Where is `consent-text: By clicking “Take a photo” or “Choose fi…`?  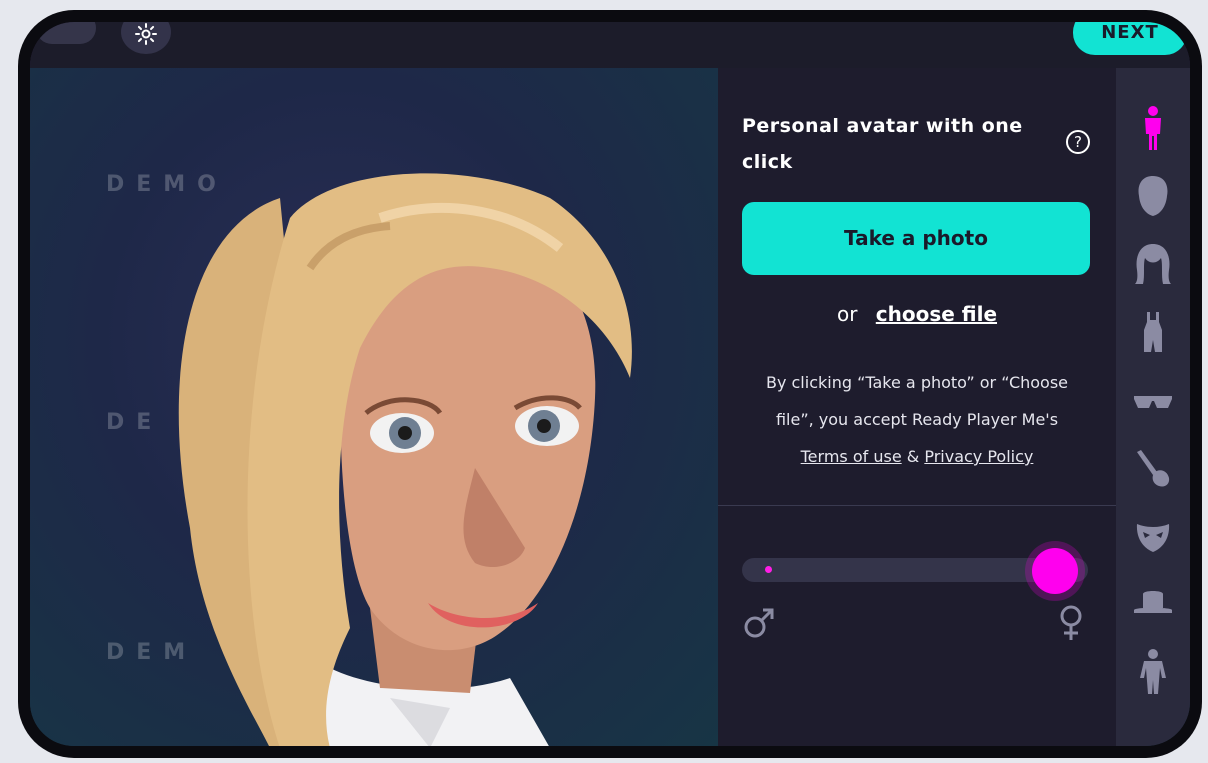
consent-text: By clicking “Take a photo” or “Choose fi… is located at coordinates (917, 419).